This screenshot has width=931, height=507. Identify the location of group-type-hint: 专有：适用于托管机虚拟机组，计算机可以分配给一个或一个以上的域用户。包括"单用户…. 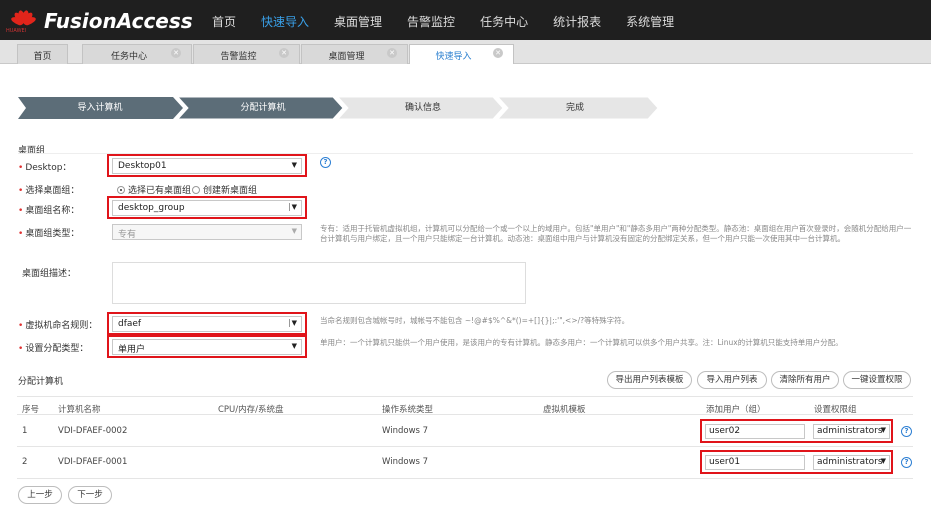
(616, 233).